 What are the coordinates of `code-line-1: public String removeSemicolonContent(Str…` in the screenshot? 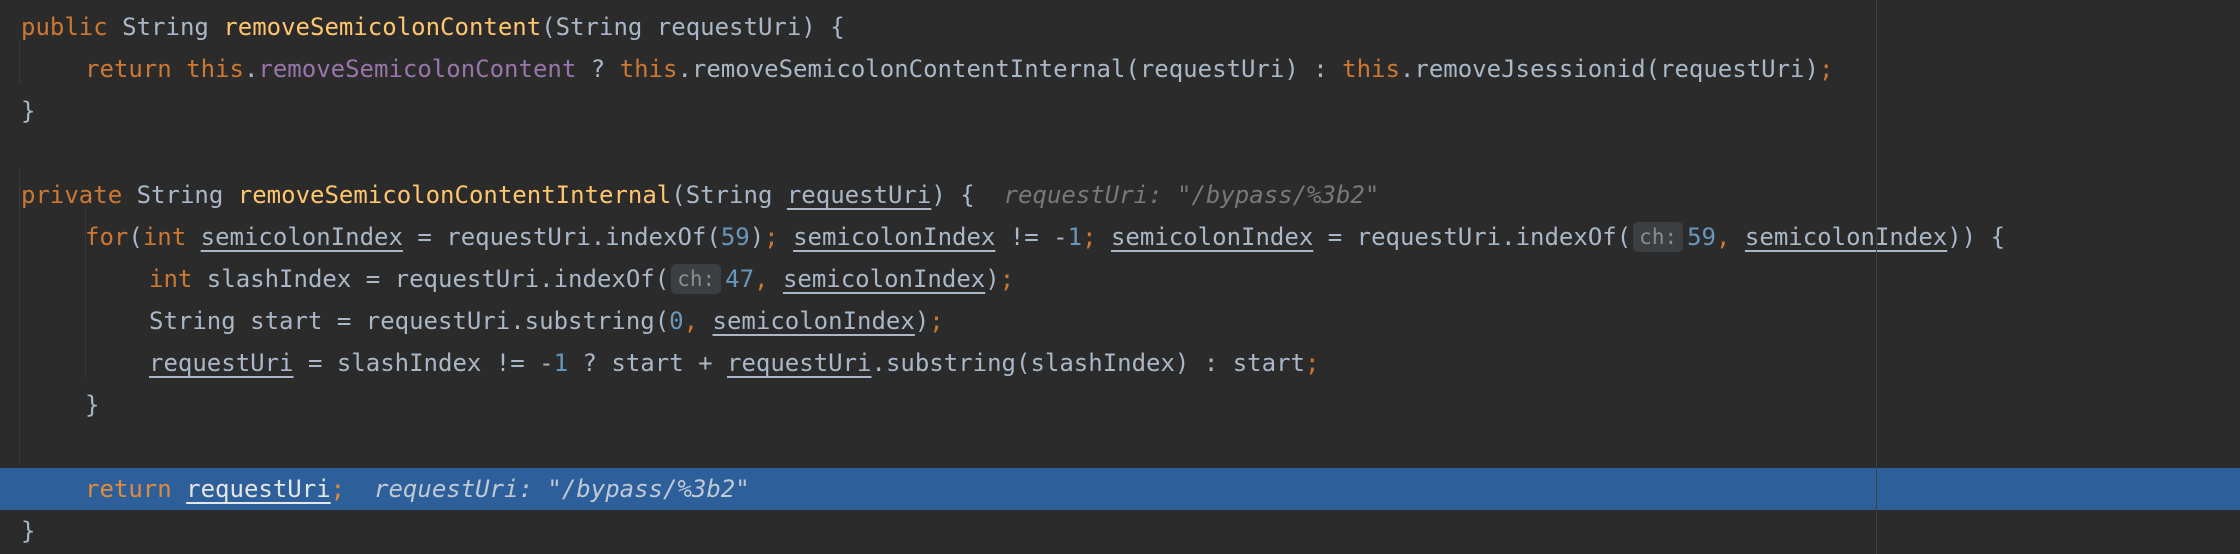 It's located at (1120, 27).